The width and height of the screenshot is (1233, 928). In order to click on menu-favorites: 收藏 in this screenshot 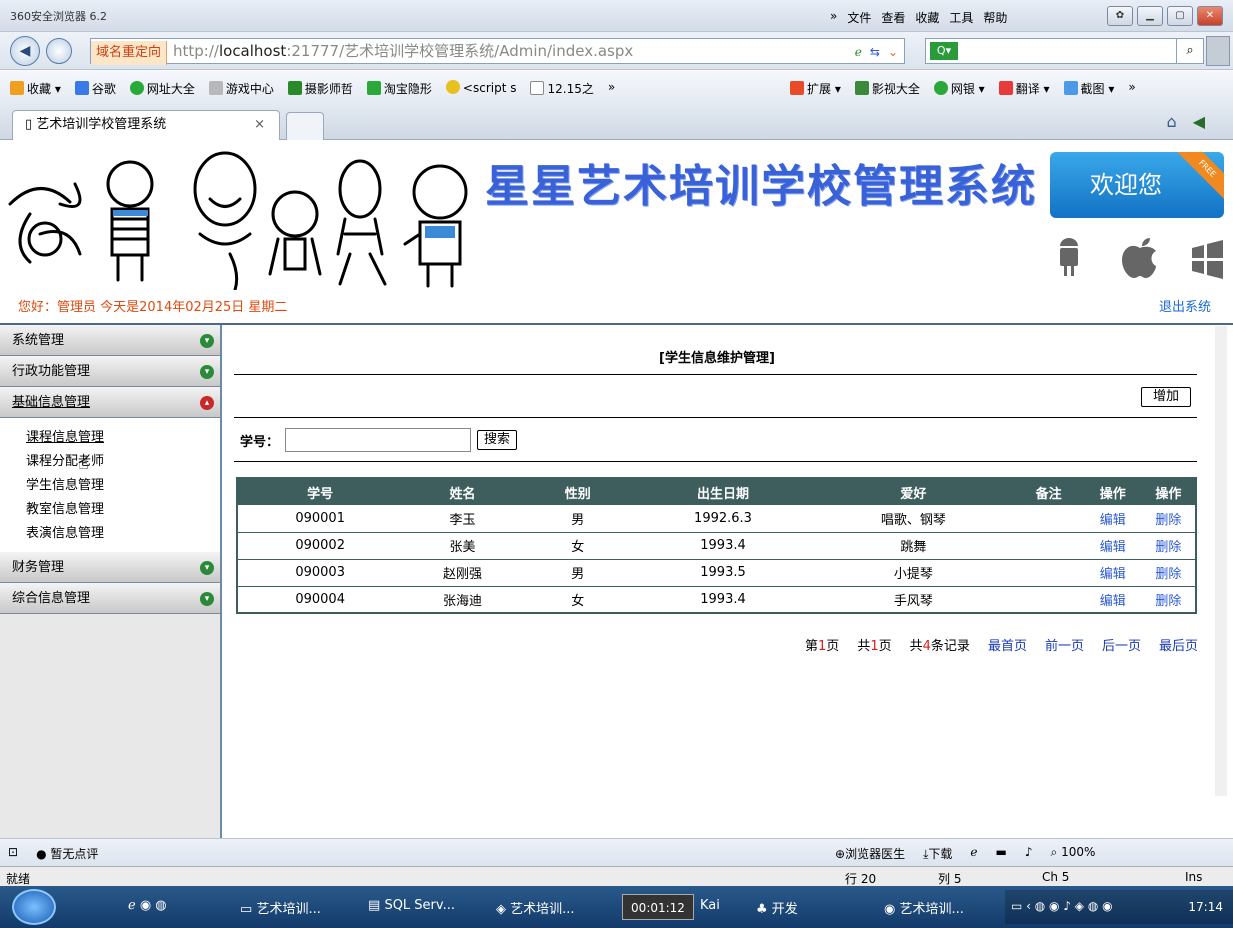, I will do `click(927, 17)`.